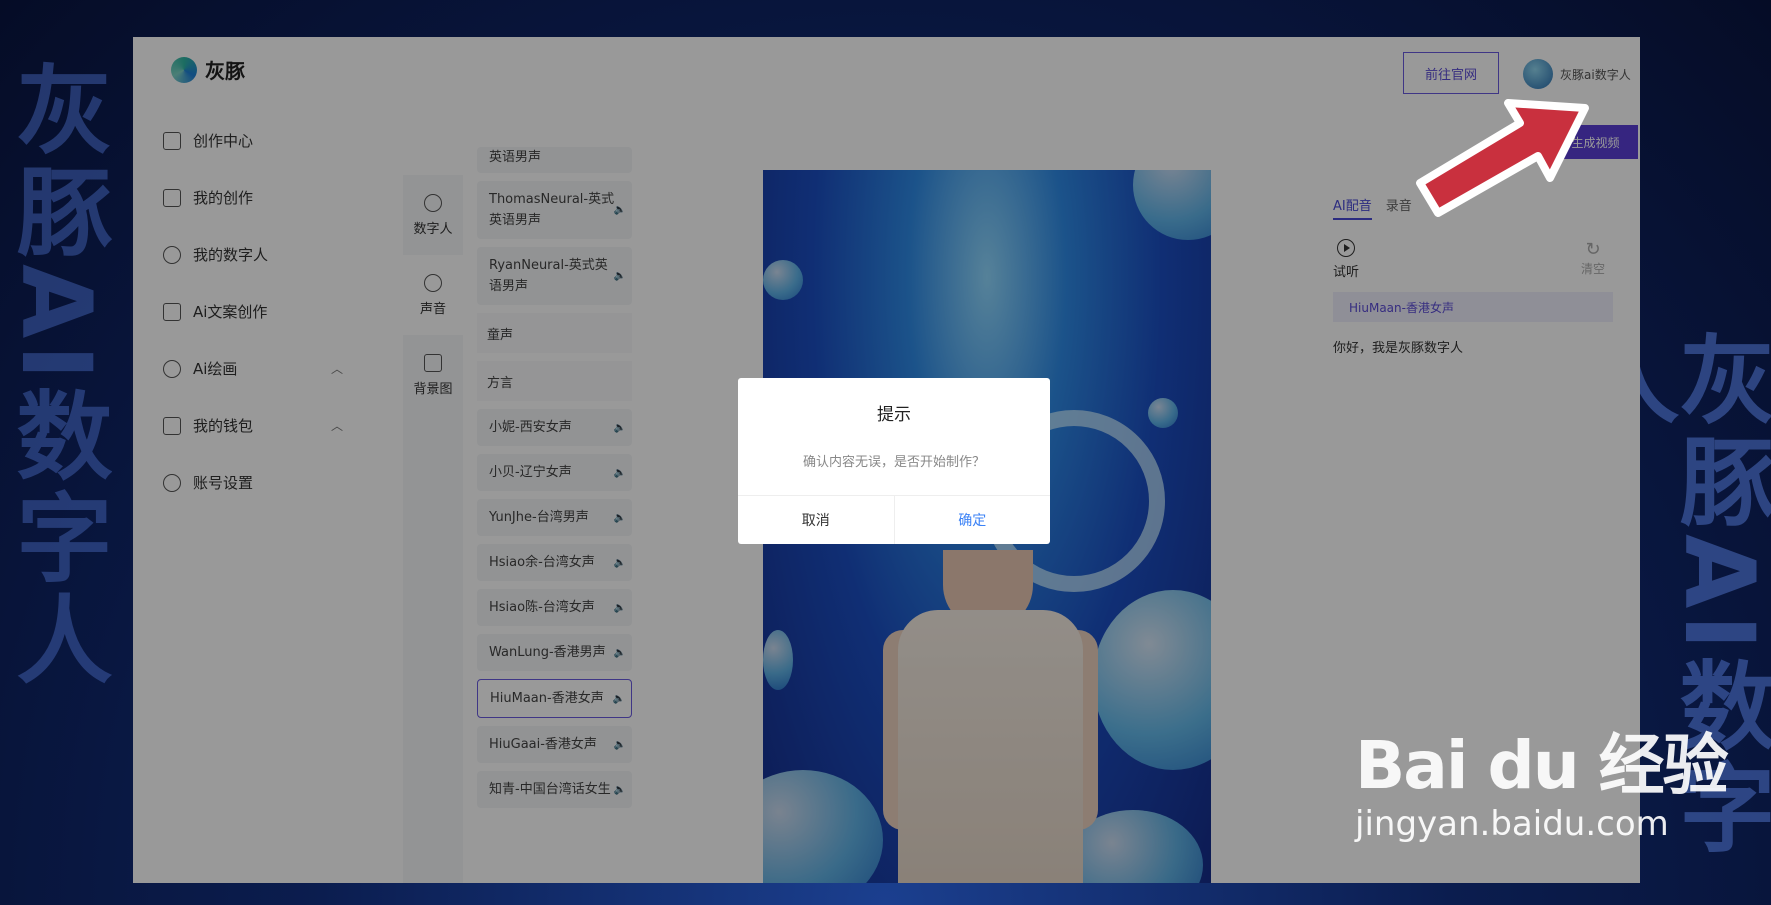 The image size is (1771, 905). What do you see at coordinates (1502, 158) in the screenshot?
I see `red-arrow-annotation` at bounding box center [1502, 158].